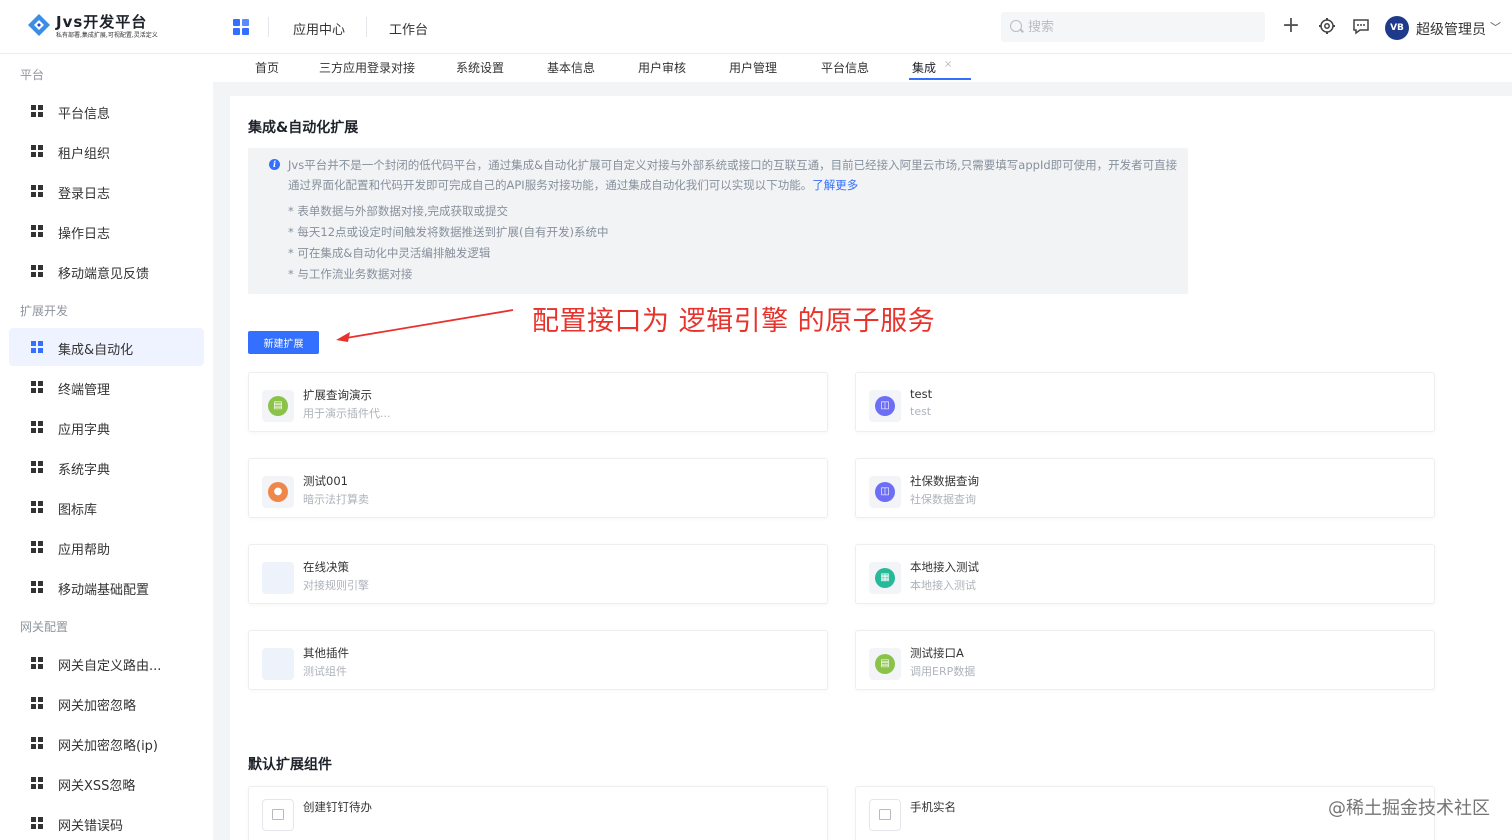 The height and width of the screenshot is (840, 1512). What do you see at coordinates (1145, 402) in the screenshot?
I see `extension-card: ◫ test test` at bounding box center [1145, 402].